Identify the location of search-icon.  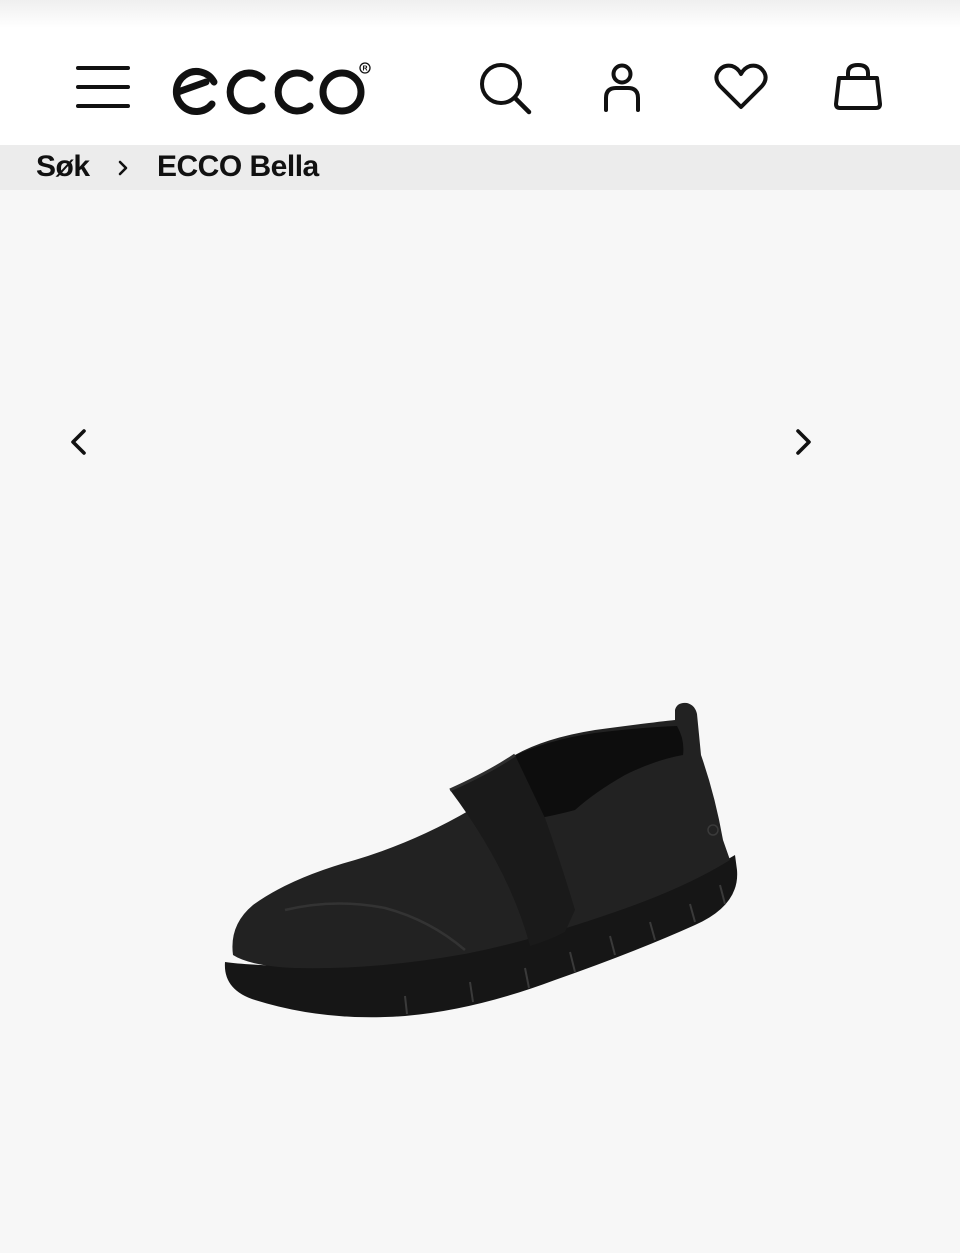
(506, 89).